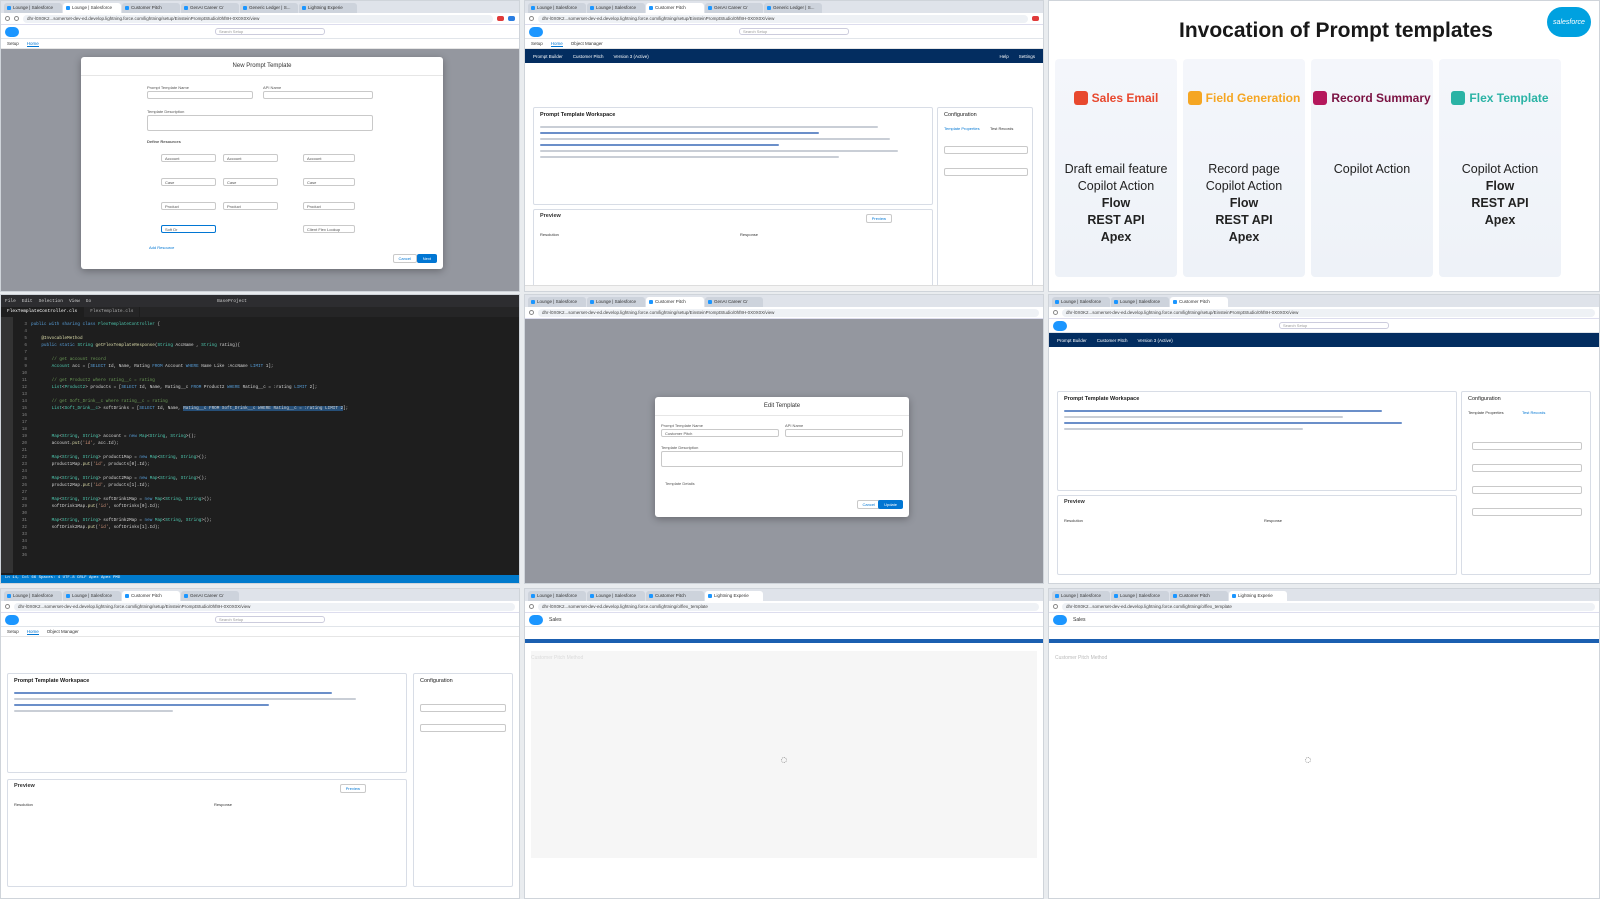 The width and height of the screenshot is (1600, 899). Describe the element at coordinates (1027, 56) in the screenshot. I see `settings-link: Settings` at that location.